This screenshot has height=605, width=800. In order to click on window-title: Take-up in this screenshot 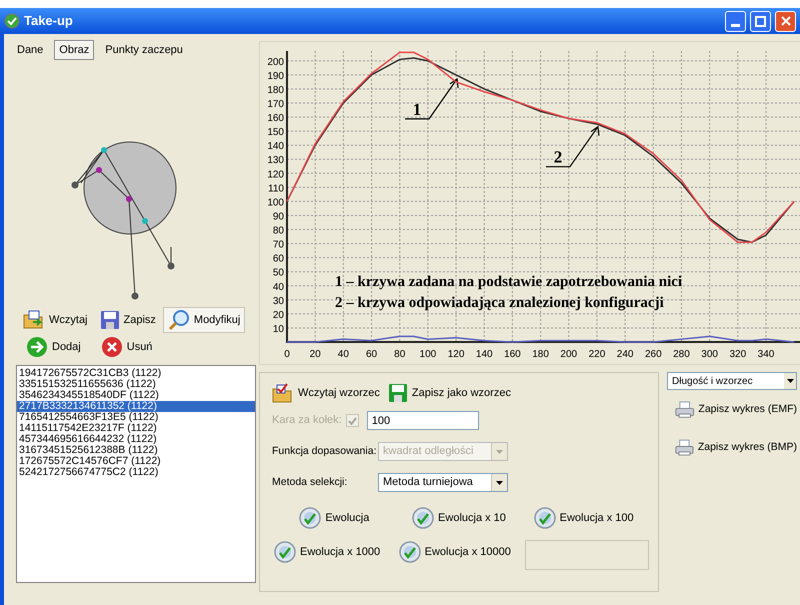, I will do `click(48, 21)`.